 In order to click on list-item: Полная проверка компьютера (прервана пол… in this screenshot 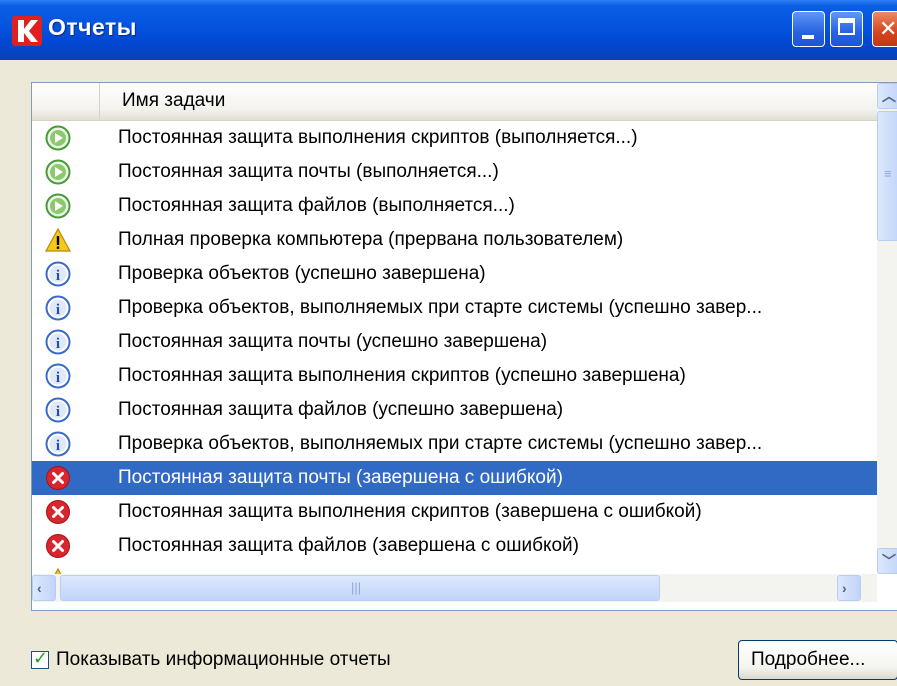, I will do `click(454, 240)`.